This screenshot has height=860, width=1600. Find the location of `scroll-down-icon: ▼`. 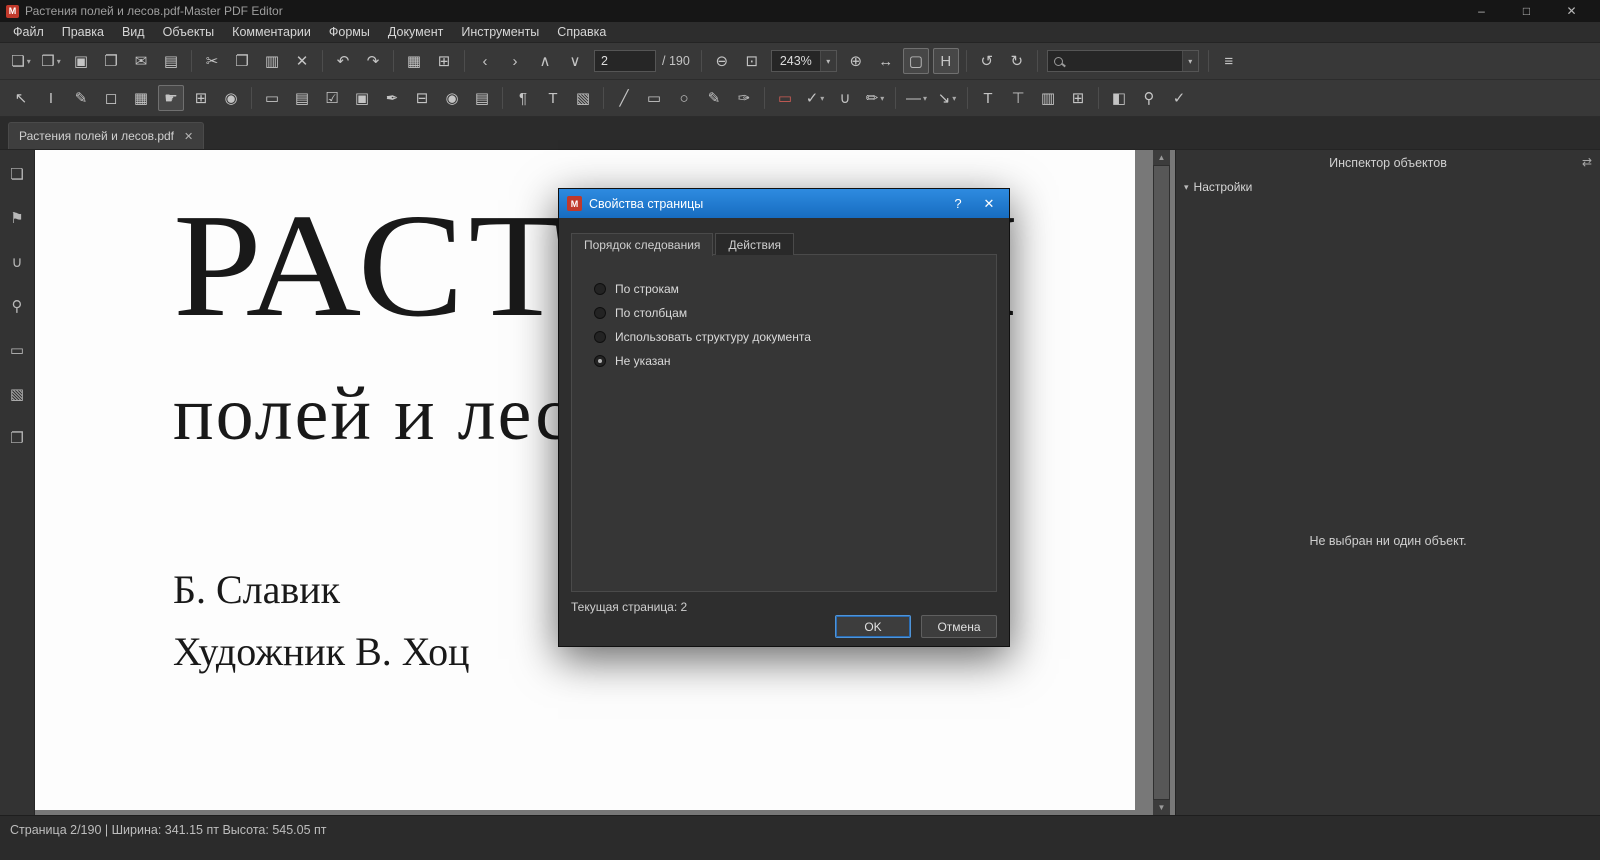

scroll-down-icon: ▼ is located at coordinates (1162, 807).